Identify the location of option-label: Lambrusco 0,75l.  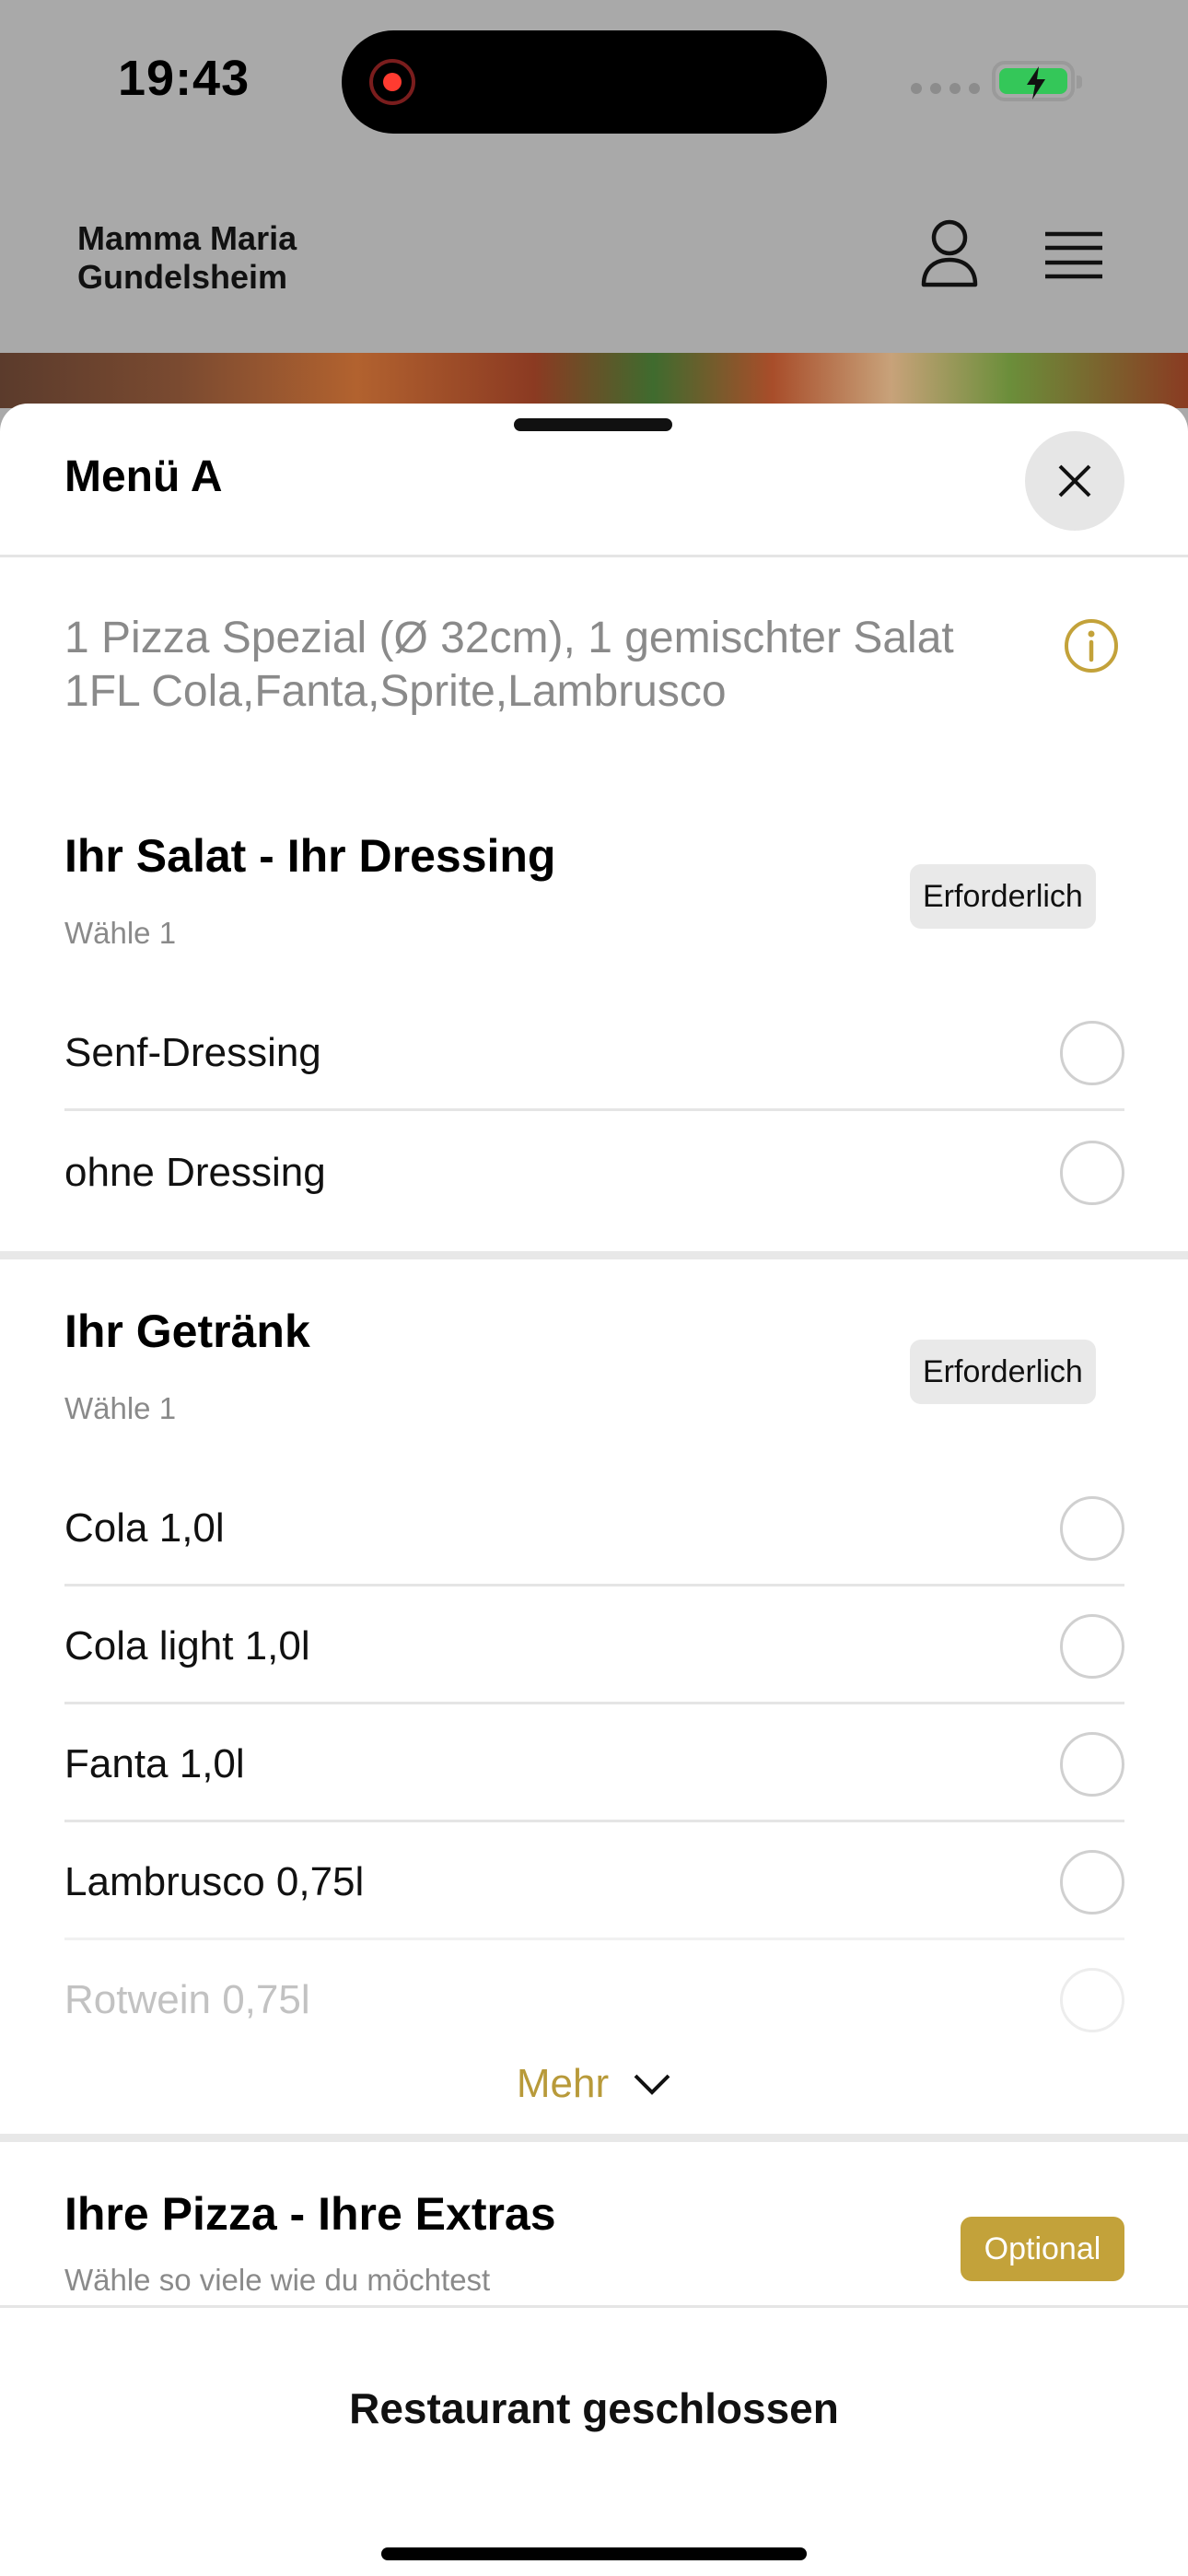
(214, 1882).